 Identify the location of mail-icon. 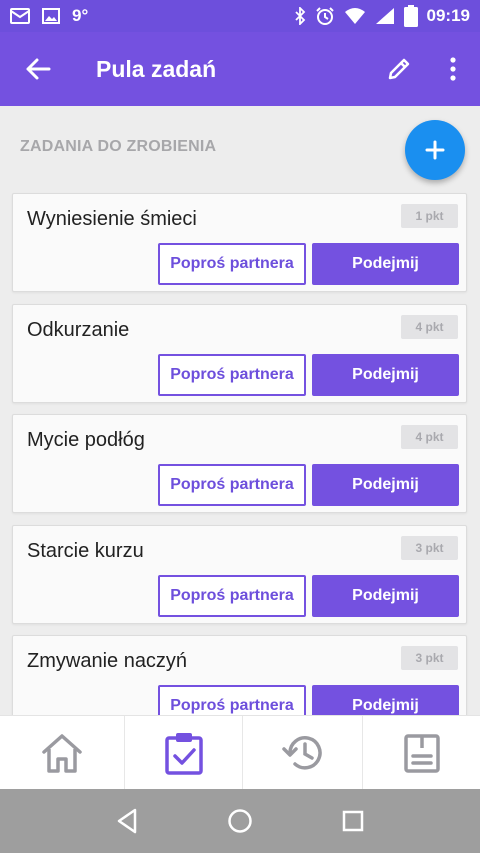
(20, 16).